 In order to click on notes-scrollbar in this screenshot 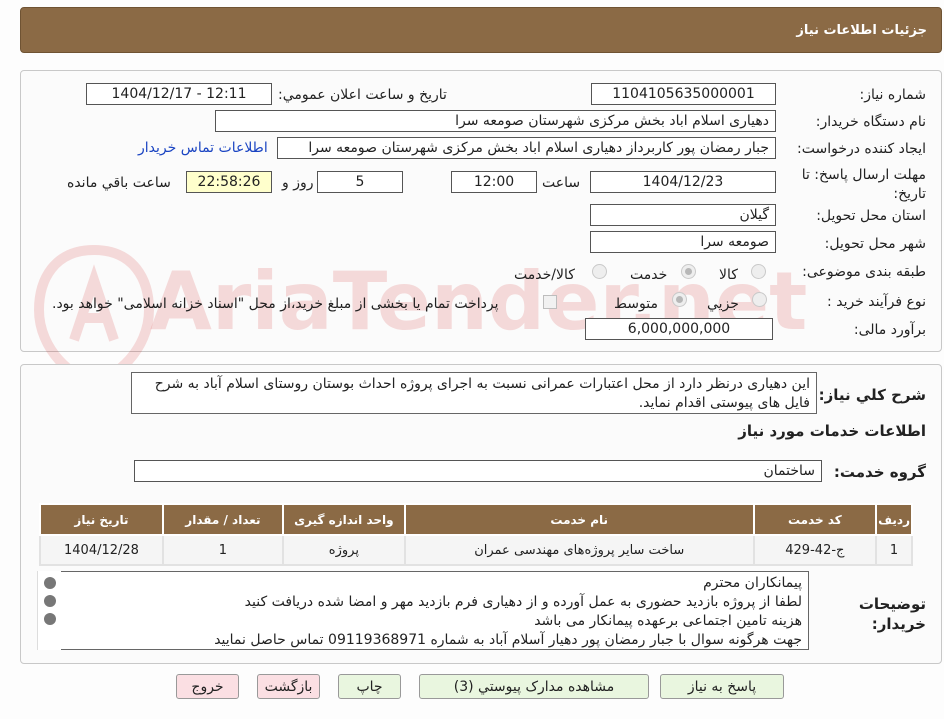, I will do `click(49, 610)`.